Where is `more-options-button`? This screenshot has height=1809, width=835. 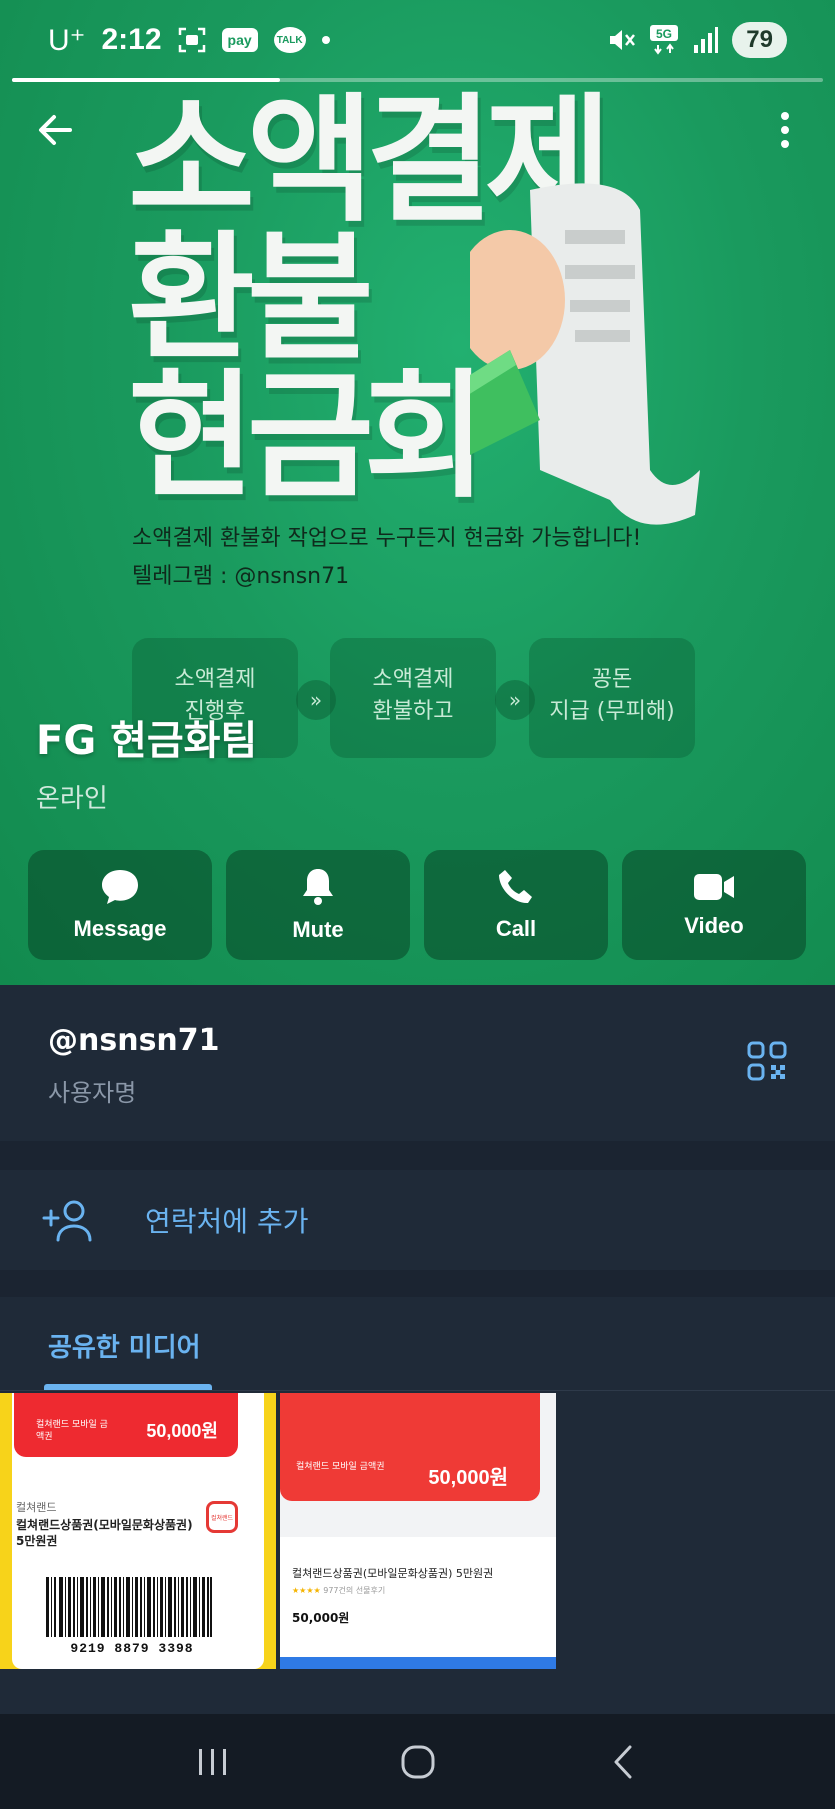
more-options-button is located at coordinates (785, 130).